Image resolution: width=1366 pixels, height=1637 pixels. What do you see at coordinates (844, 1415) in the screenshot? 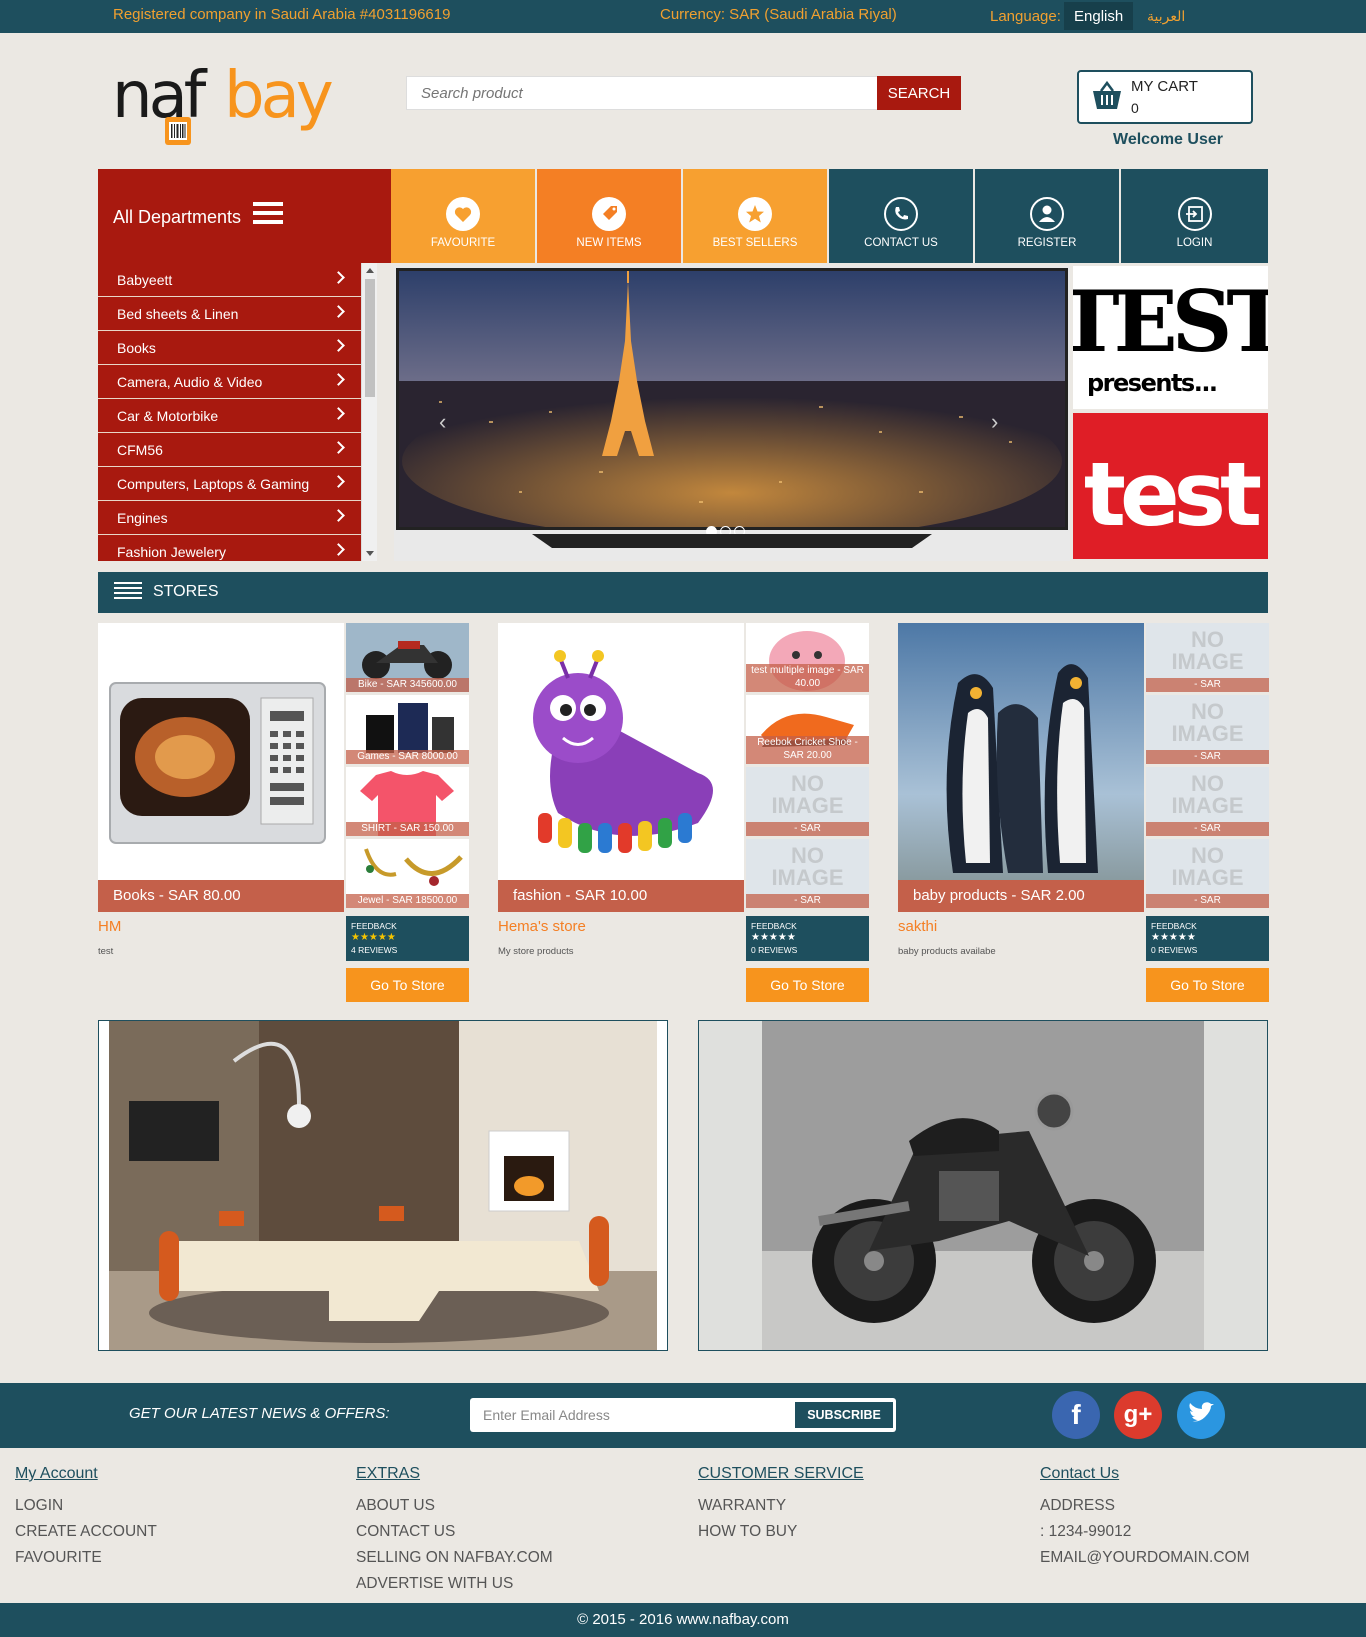
I see `subscribe-button: SUBSCRIBE` at bounding box center [844, 1415].